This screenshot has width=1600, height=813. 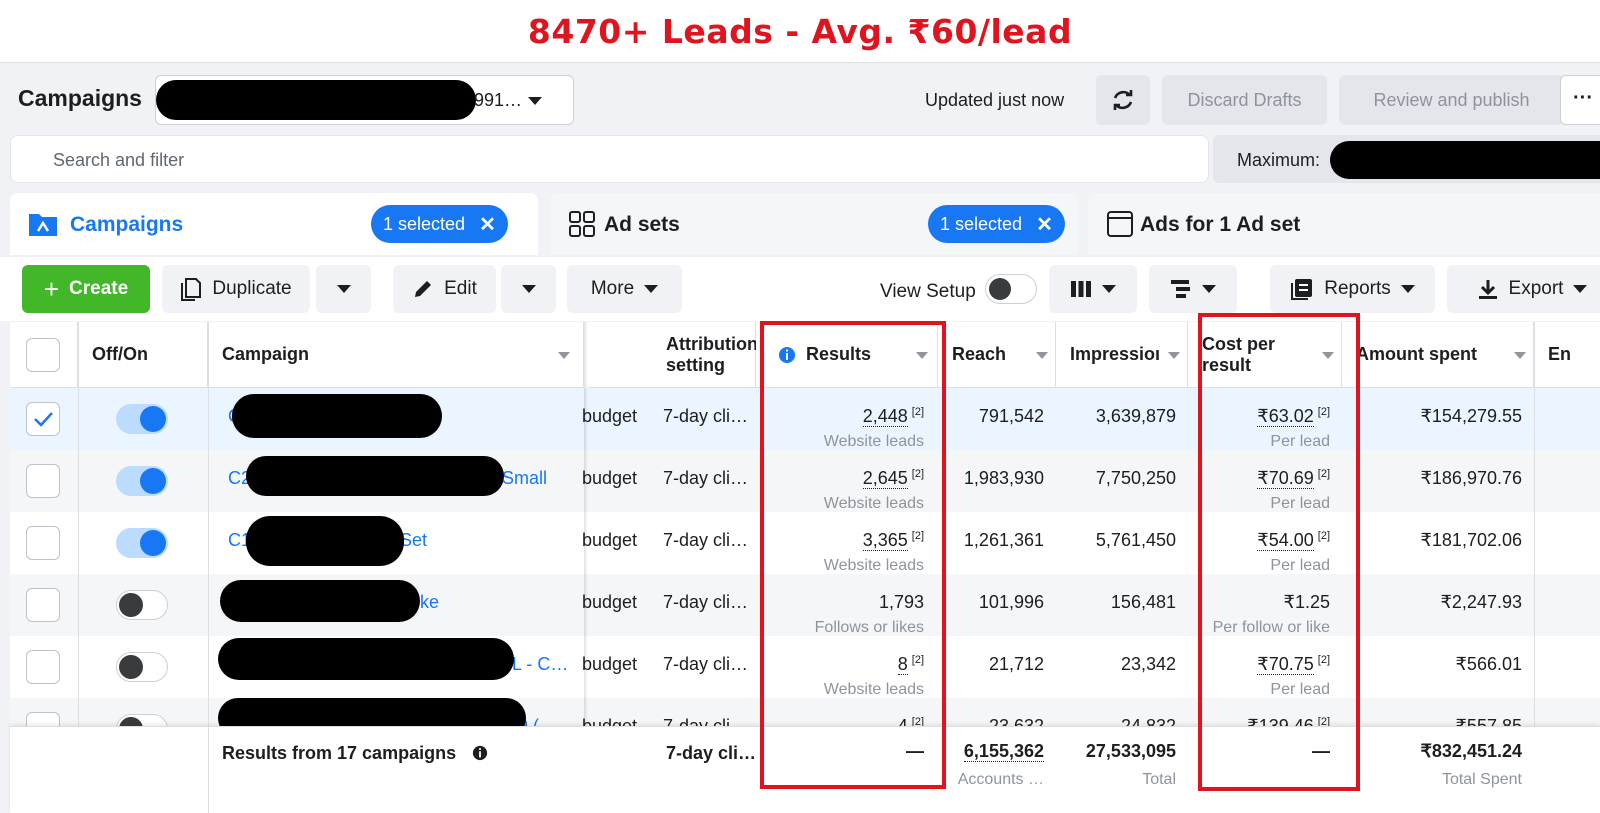 What do you see at coordinates (997, 355) in the screenshot?
I see `column-header-reach: Reach` at bounding box center [997, 355].